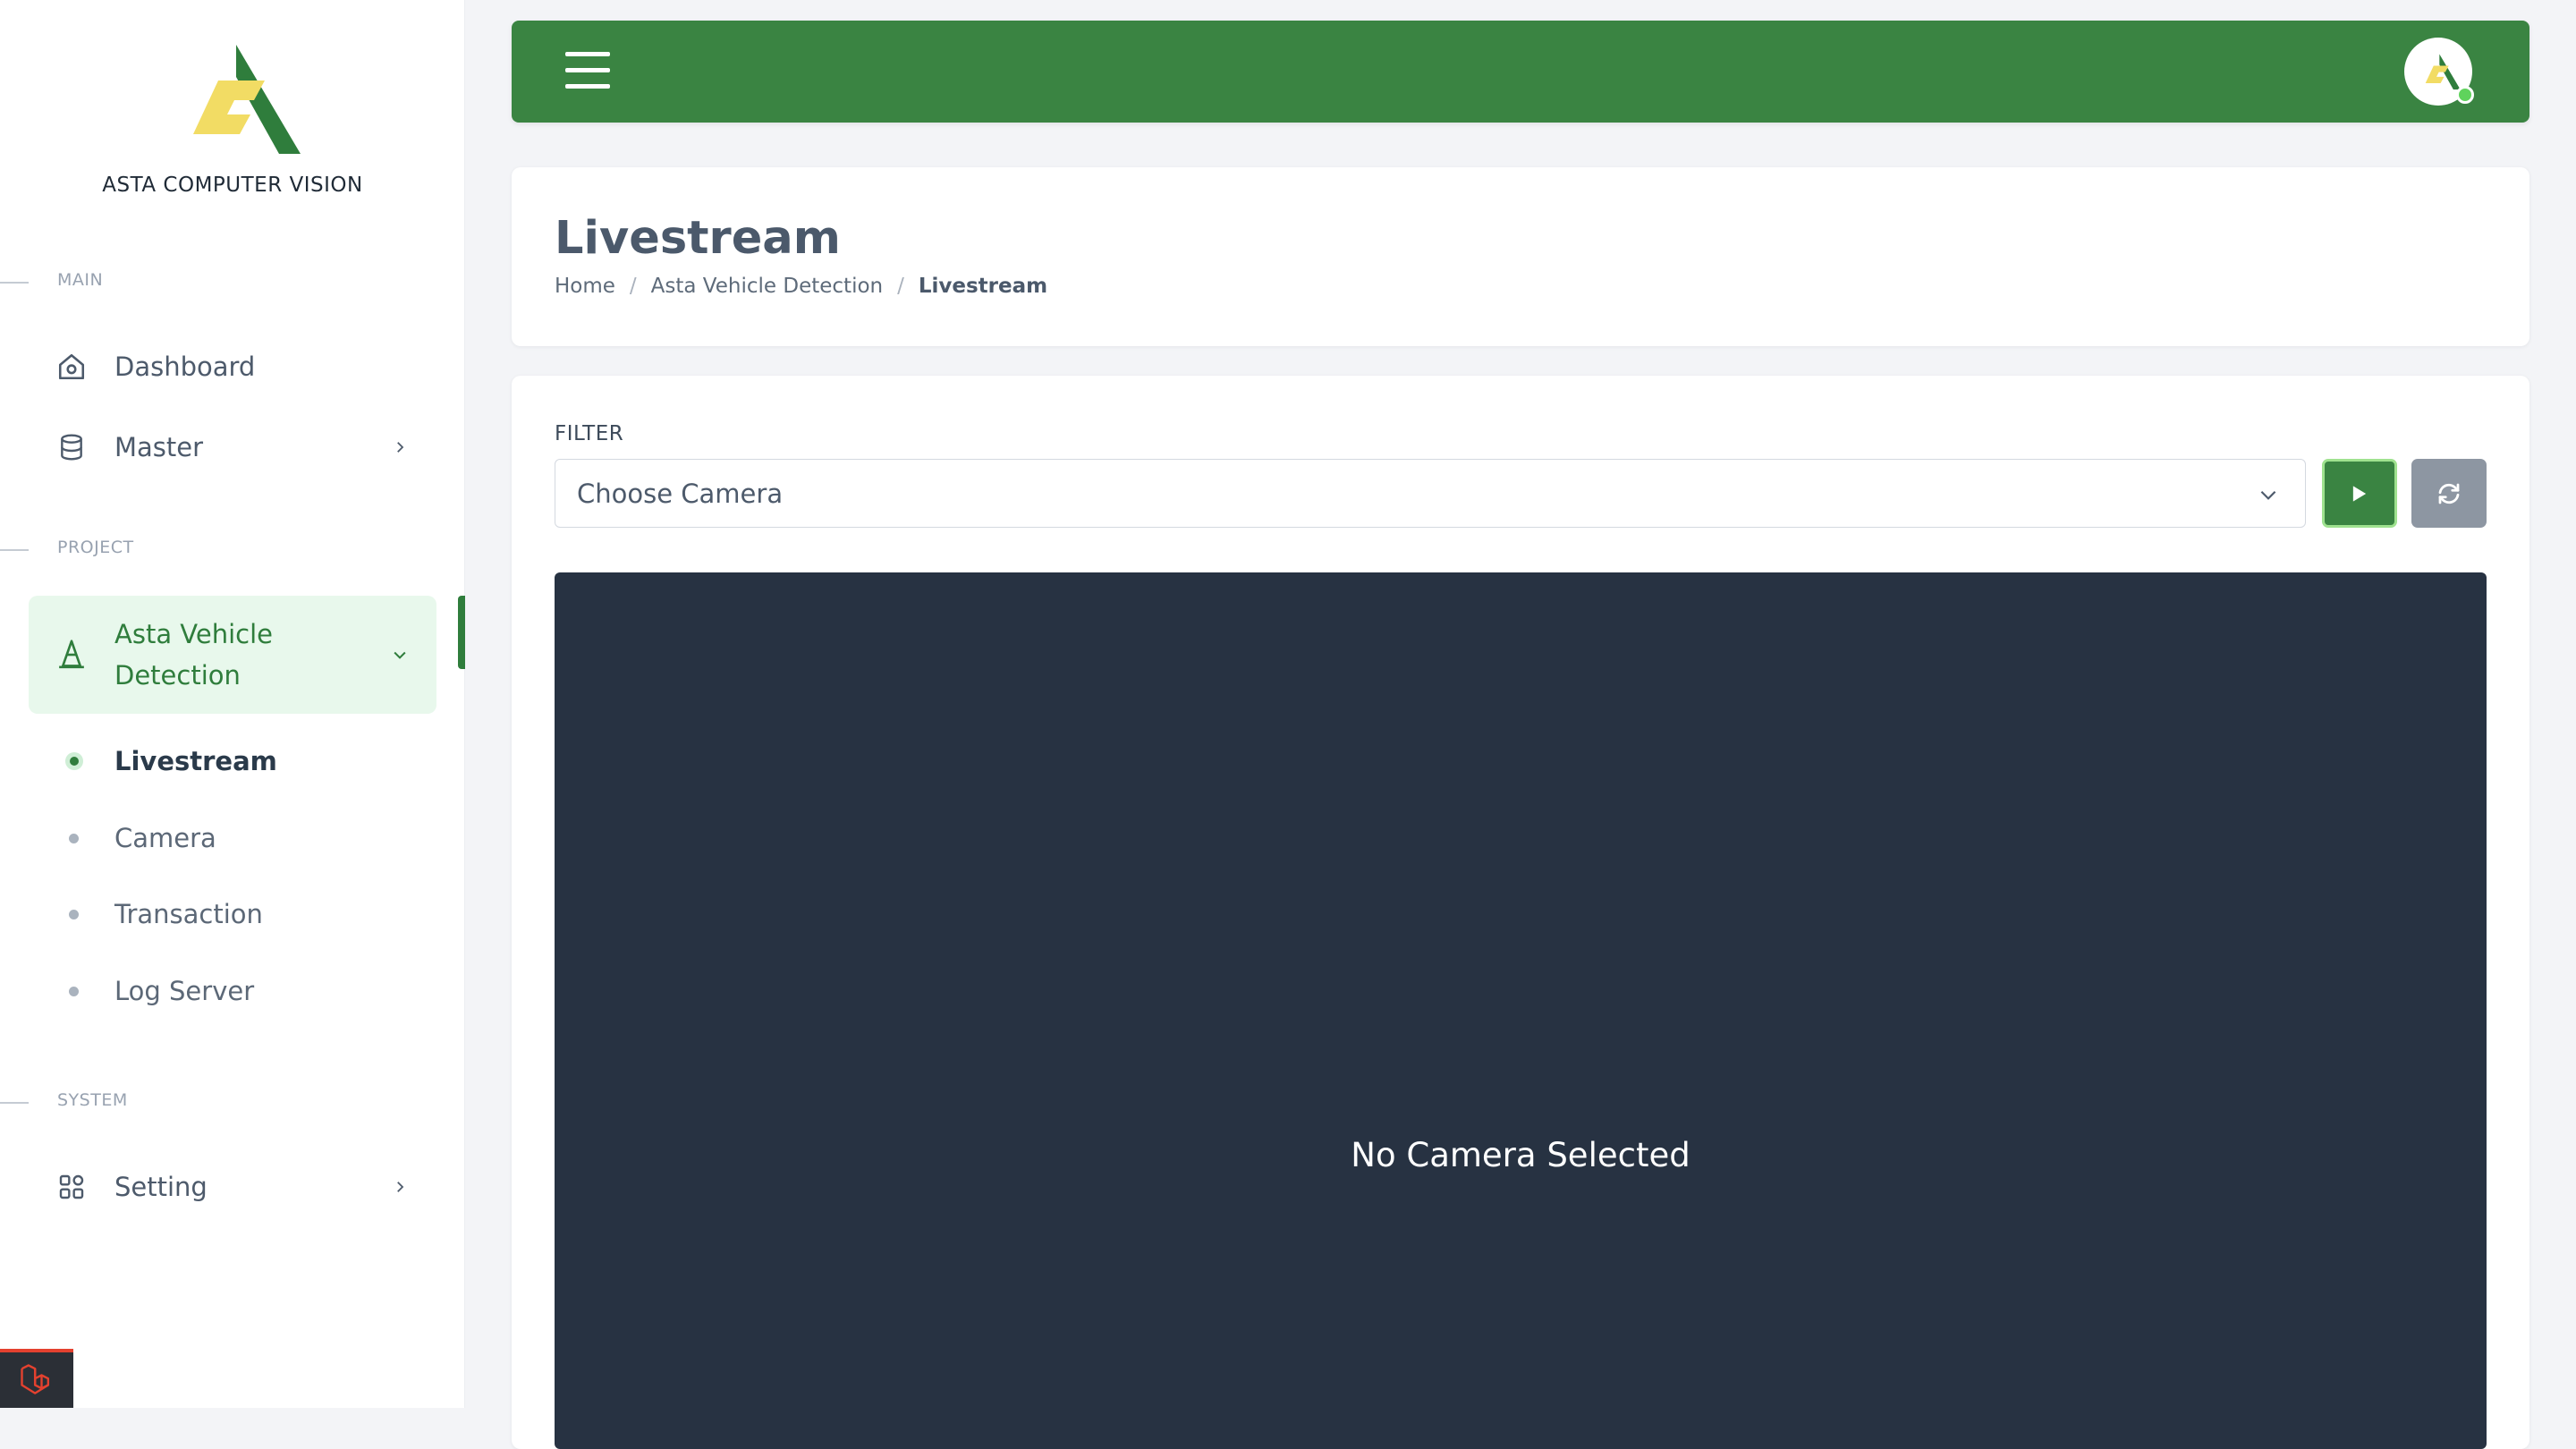 The width and height of the screenshot is (2576, 1449). I want to click on topbar, so click(1520, 72).